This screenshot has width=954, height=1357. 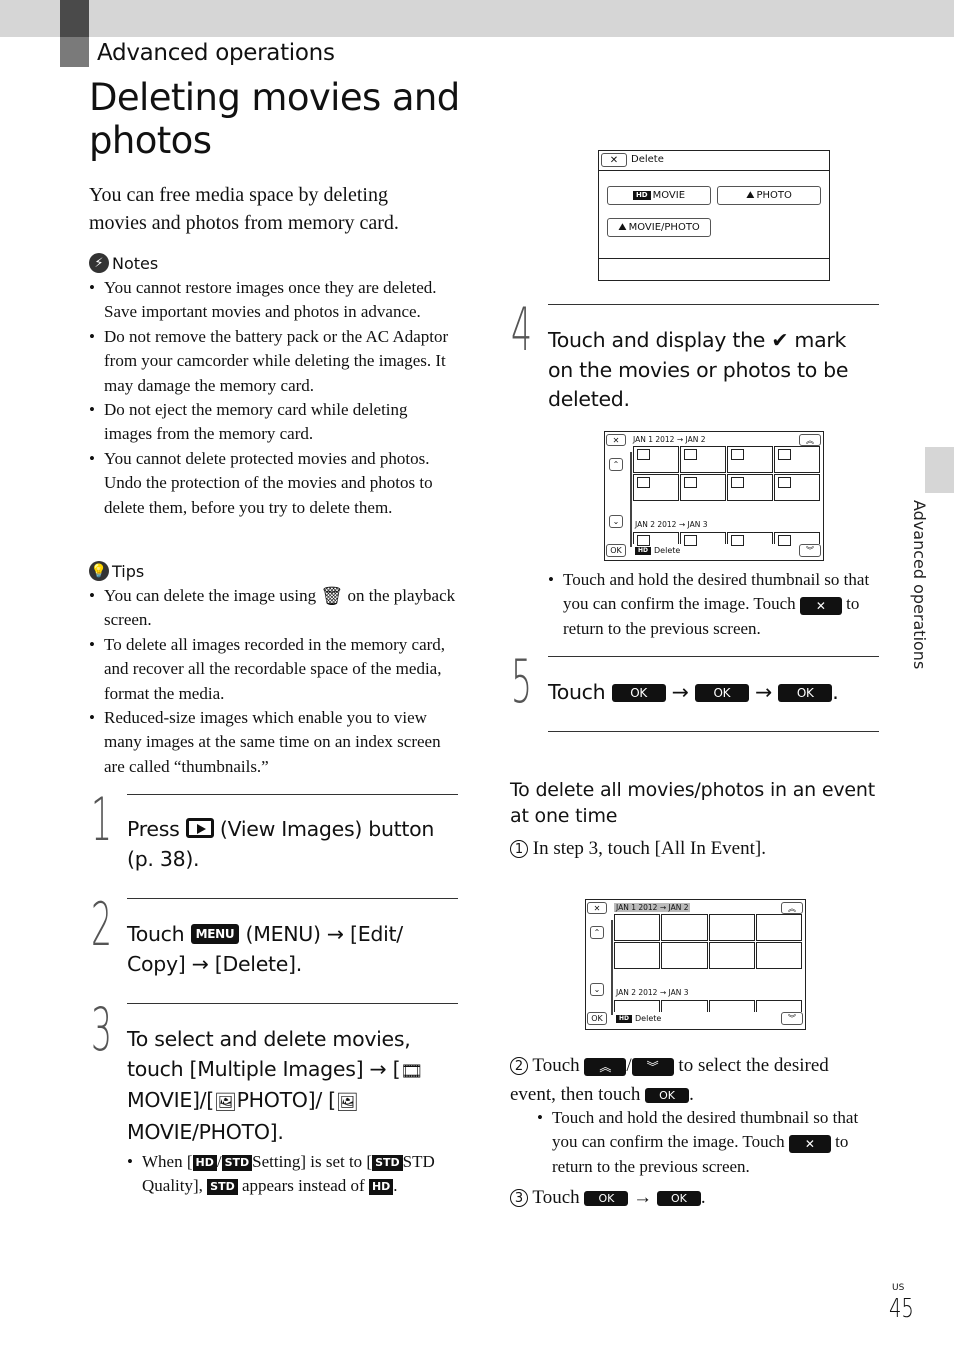 What do you see at coordinates (116, 571) in the screenshot?
I see `tips-header: 💡 Tips` at bounding box center [116, 571].